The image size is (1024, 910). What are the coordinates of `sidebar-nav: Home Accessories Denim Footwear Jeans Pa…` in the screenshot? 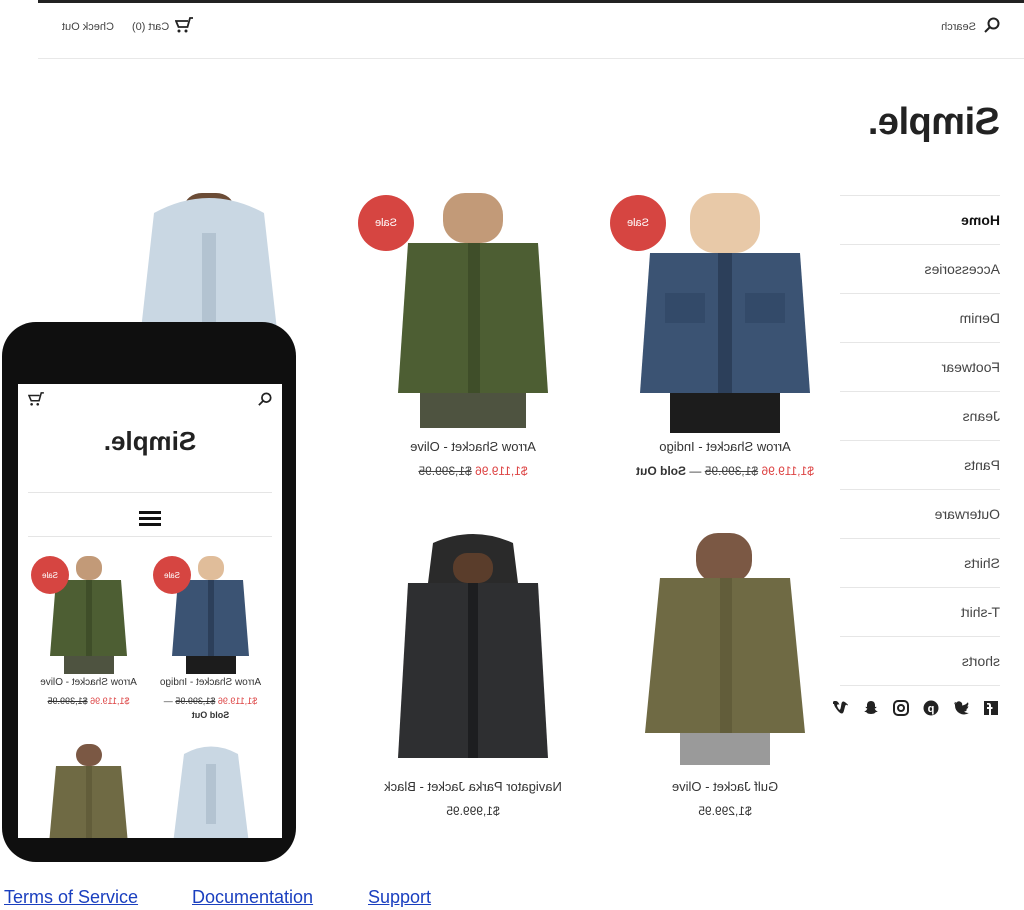 It's located at (920, 440).